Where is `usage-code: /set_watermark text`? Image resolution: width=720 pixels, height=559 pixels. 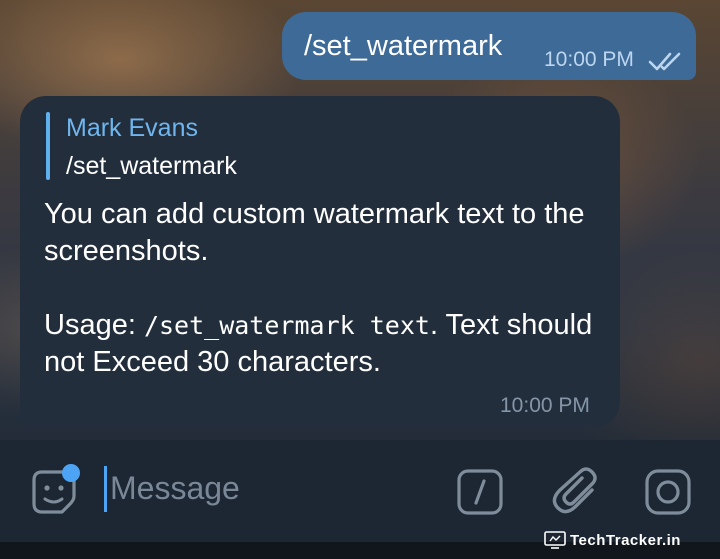
usage-code: /set_watermark text is located at coordinates (286, 325).